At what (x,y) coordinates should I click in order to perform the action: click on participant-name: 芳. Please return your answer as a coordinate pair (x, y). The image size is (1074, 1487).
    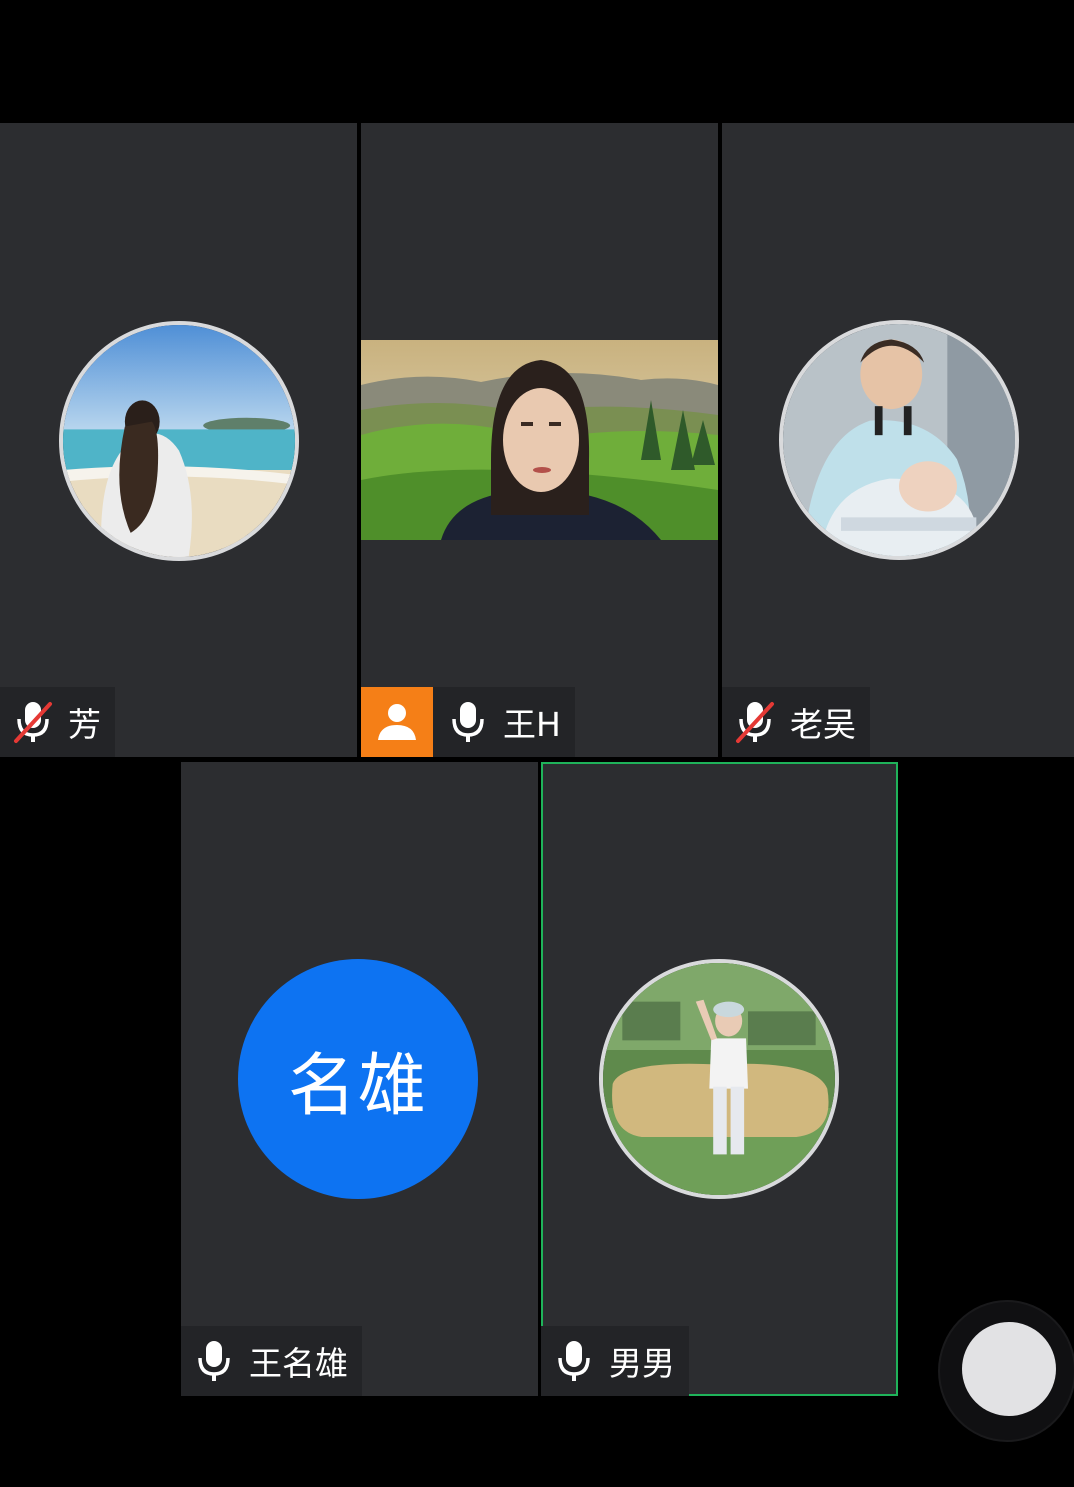
    Looking at the image, I should click on (84, 724).